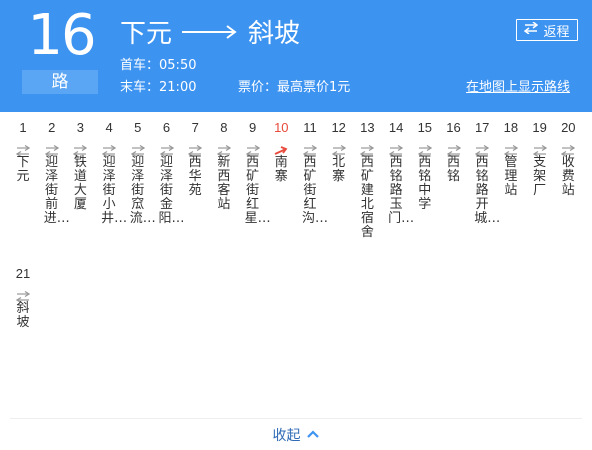 The width and height of the screenshot is (592, 450). I want to click on stop-name: 下元, so click(23, 169).